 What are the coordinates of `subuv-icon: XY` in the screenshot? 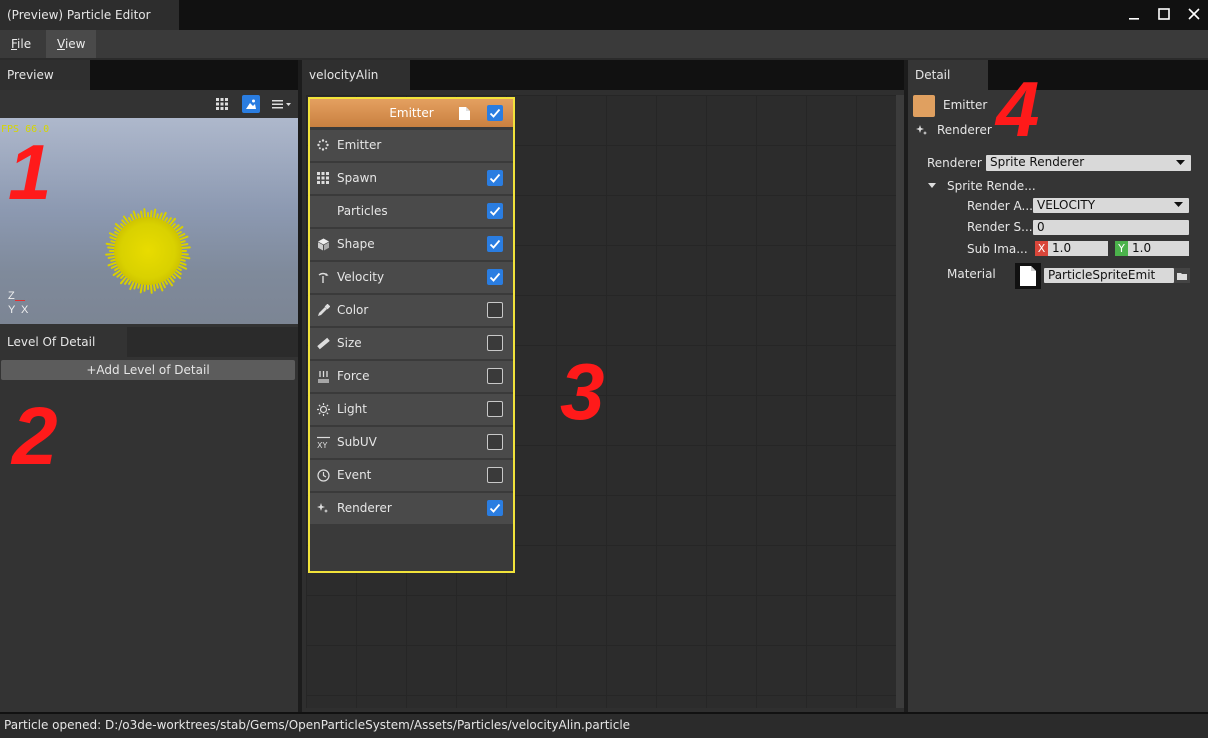 It's located at (323, 442).